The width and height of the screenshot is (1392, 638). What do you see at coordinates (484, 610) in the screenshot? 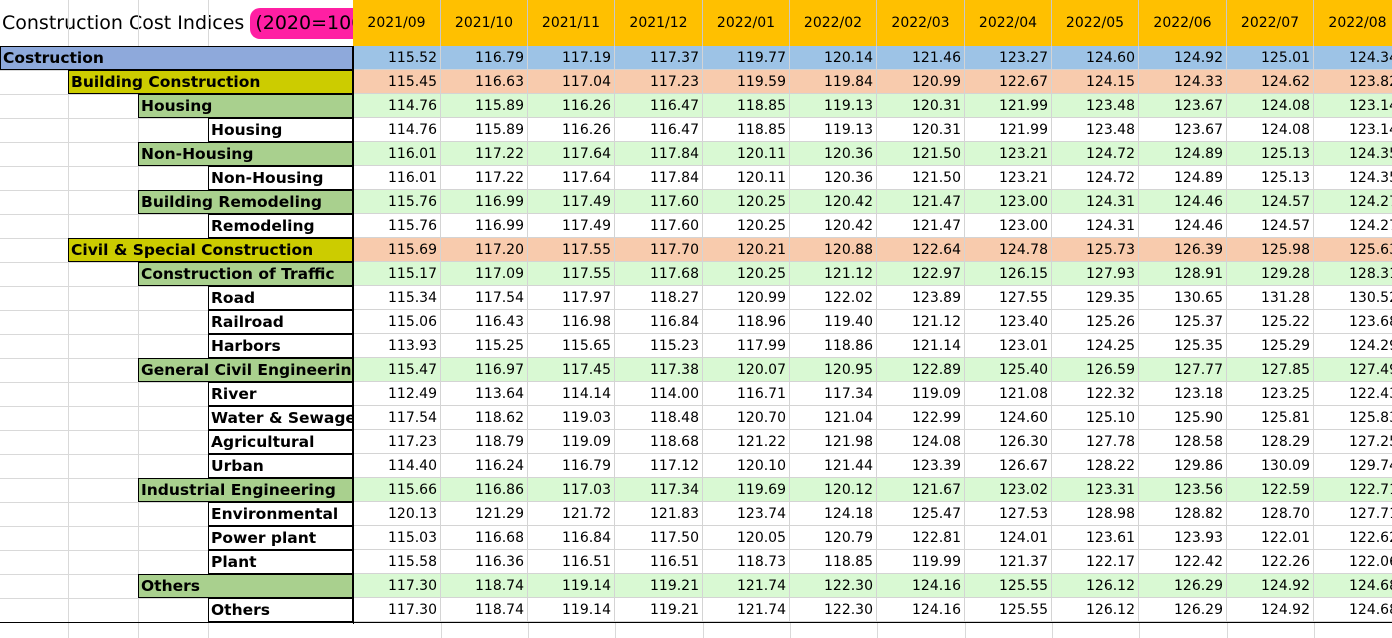
I see `table-cell: 118.74` at bounding box center [484, 610].